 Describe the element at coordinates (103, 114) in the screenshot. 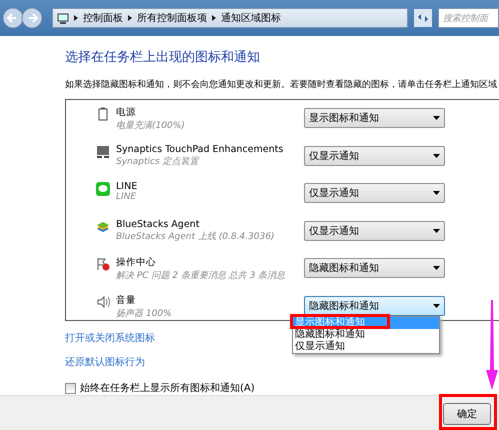

I see `battery-icon` at that location.